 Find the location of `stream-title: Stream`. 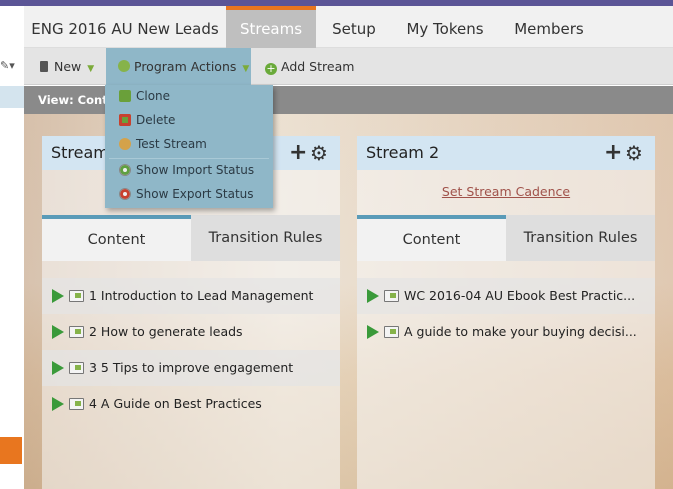

stream-title: Stream is located at coordinates (80, 152).